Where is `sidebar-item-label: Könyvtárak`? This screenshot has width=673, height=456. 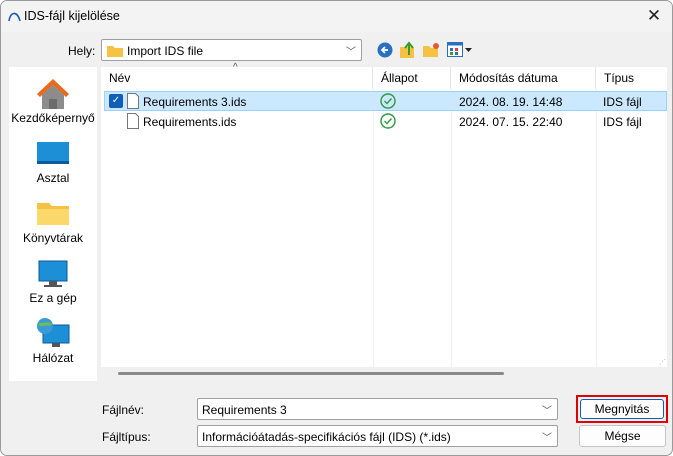
sidebar-item-label: Könyvtárak is located at coordinates (53, 238).